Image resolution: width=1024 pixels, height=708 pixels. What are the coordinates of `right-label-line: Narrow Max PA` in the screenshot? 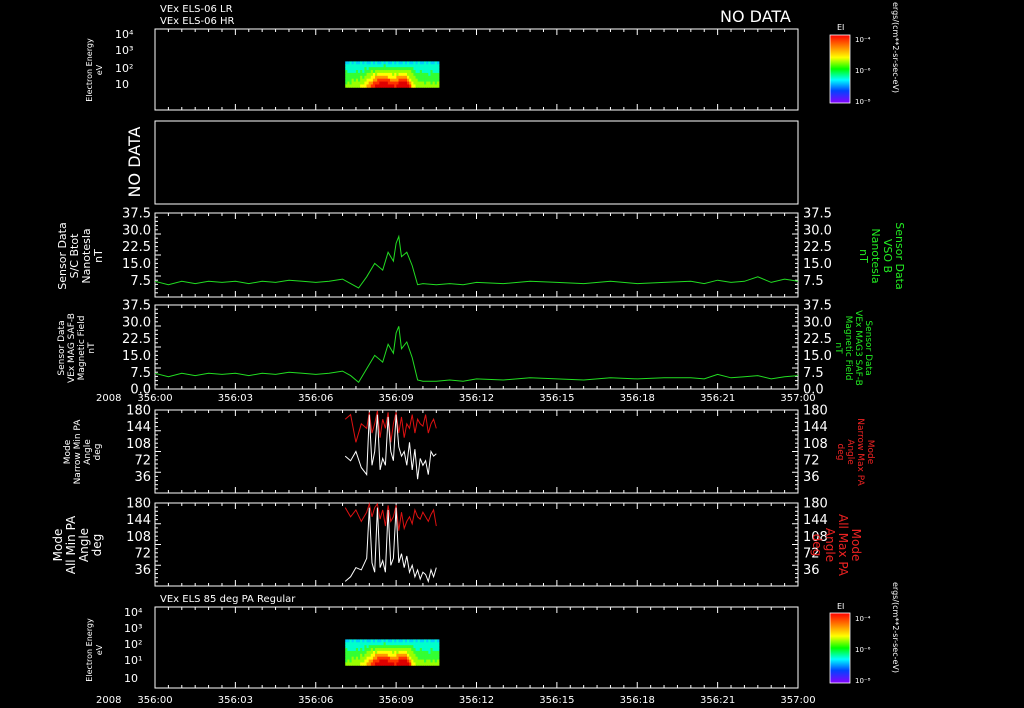 It's located at (860, 452).